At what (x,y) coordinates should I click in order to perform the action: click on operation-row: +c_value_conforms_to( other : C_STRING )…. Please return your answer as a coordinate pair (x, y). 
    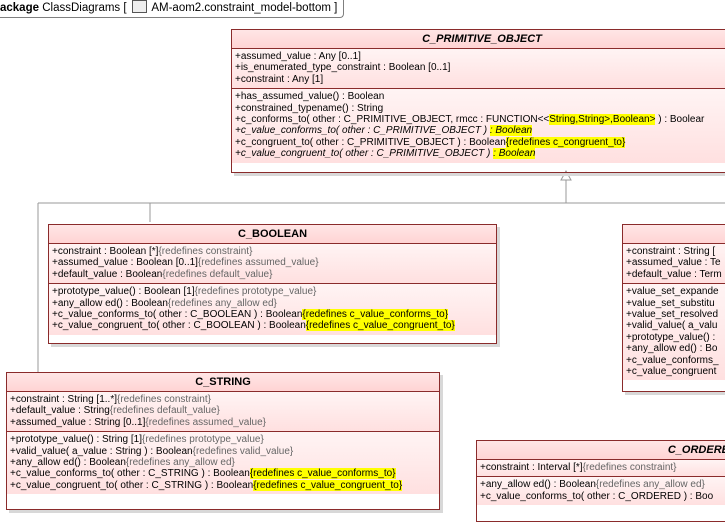
    Looking at the image, I should click on (203, 474).